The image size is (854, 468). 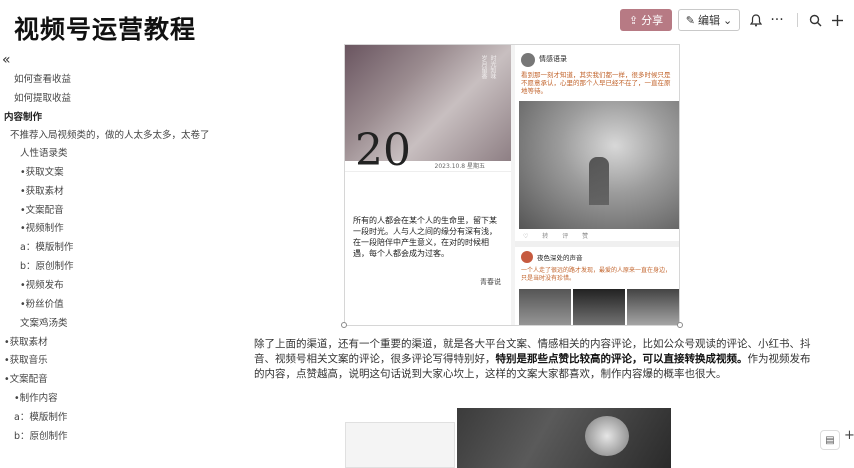 I want to click on toc-item: 内容制作, so click(x=23, y=118).